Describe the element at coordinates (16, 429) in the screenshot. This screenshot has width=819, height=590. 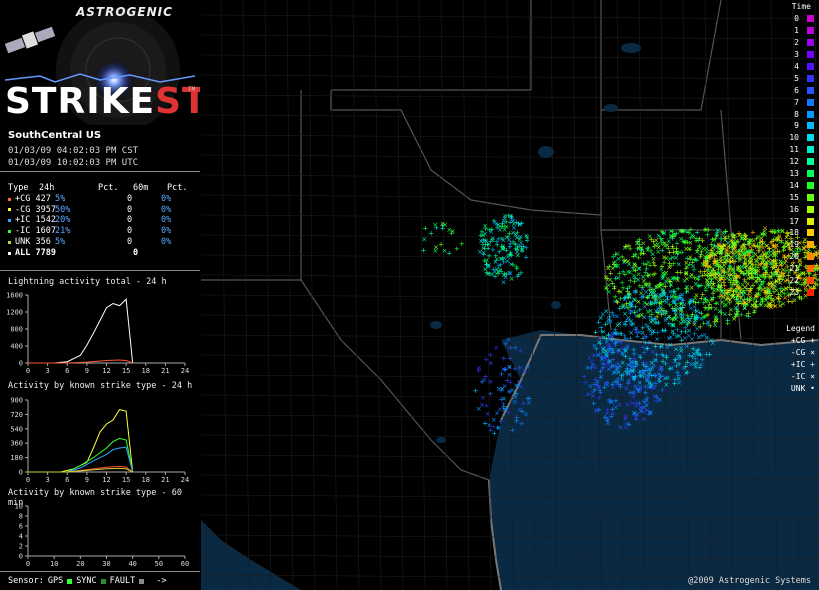
I see `y-tick-label: 540` at that location.